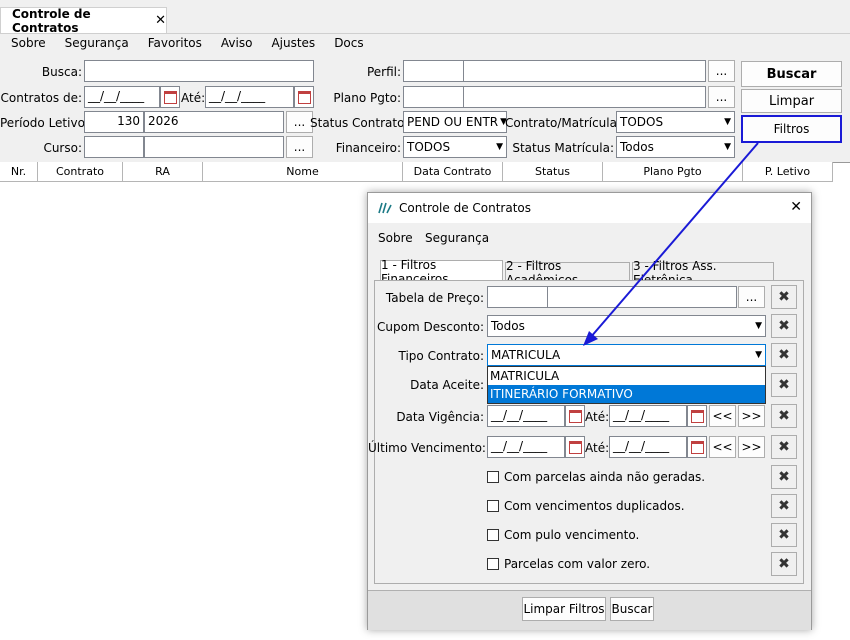 The height and width of the screenshot is (640, 850). Describe the element at coordinates (671, 244) in the screenshot. I see `annotation-arrow` at that location.